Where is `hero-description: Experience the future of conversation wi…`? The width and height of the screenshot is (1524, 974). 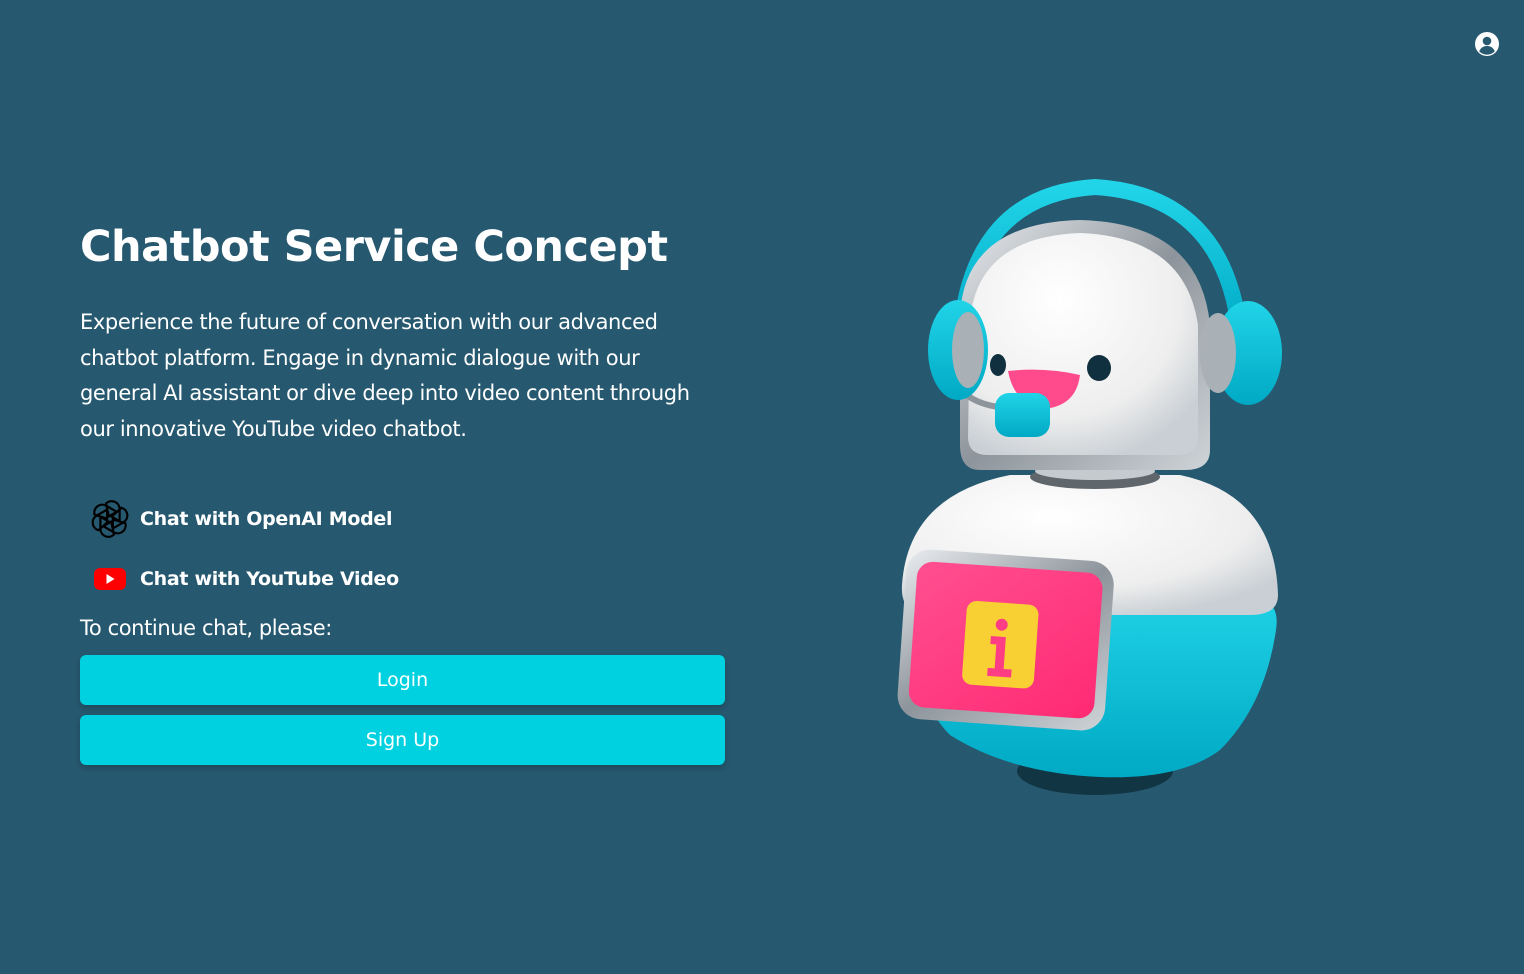
hero-description: Experience the future of conversation wi… is located at coordinates (385, 375).